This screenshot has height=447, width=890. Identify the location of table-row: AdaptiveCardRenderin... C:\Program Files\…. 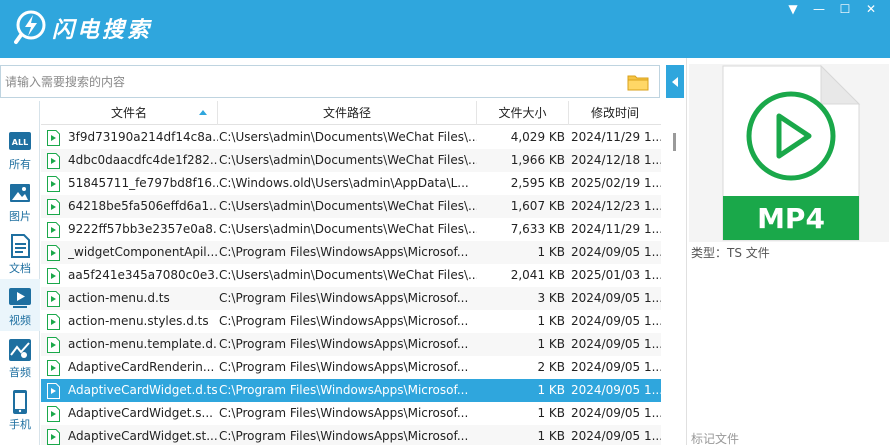
(351, 367).